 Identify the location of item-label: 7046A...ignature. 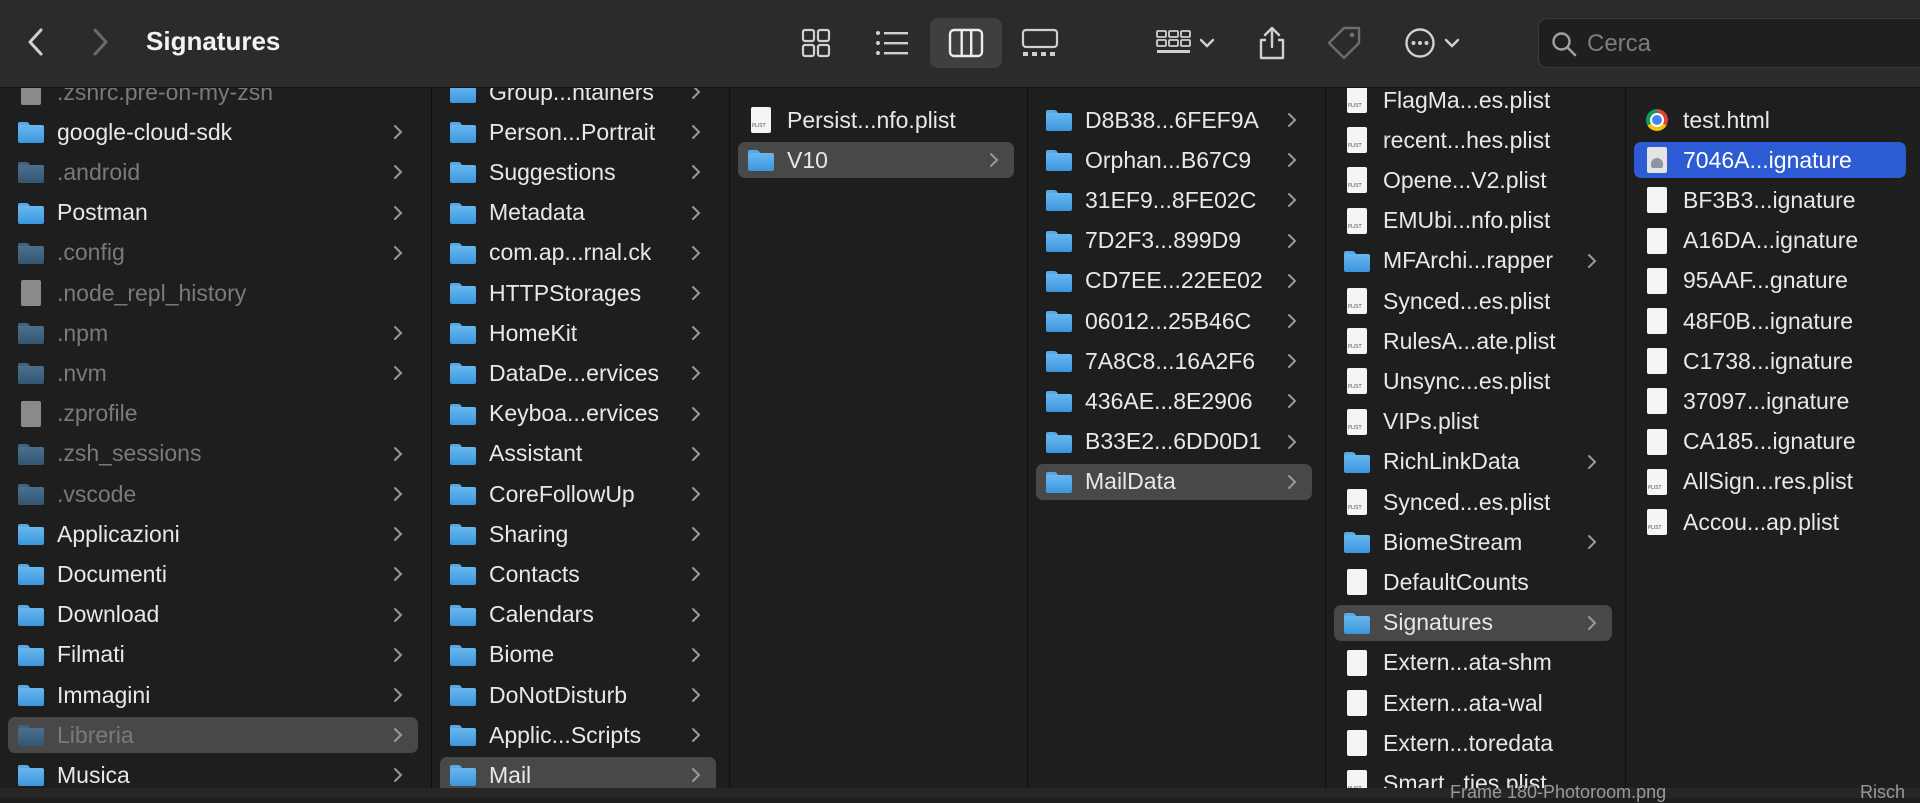
(1767, 159).